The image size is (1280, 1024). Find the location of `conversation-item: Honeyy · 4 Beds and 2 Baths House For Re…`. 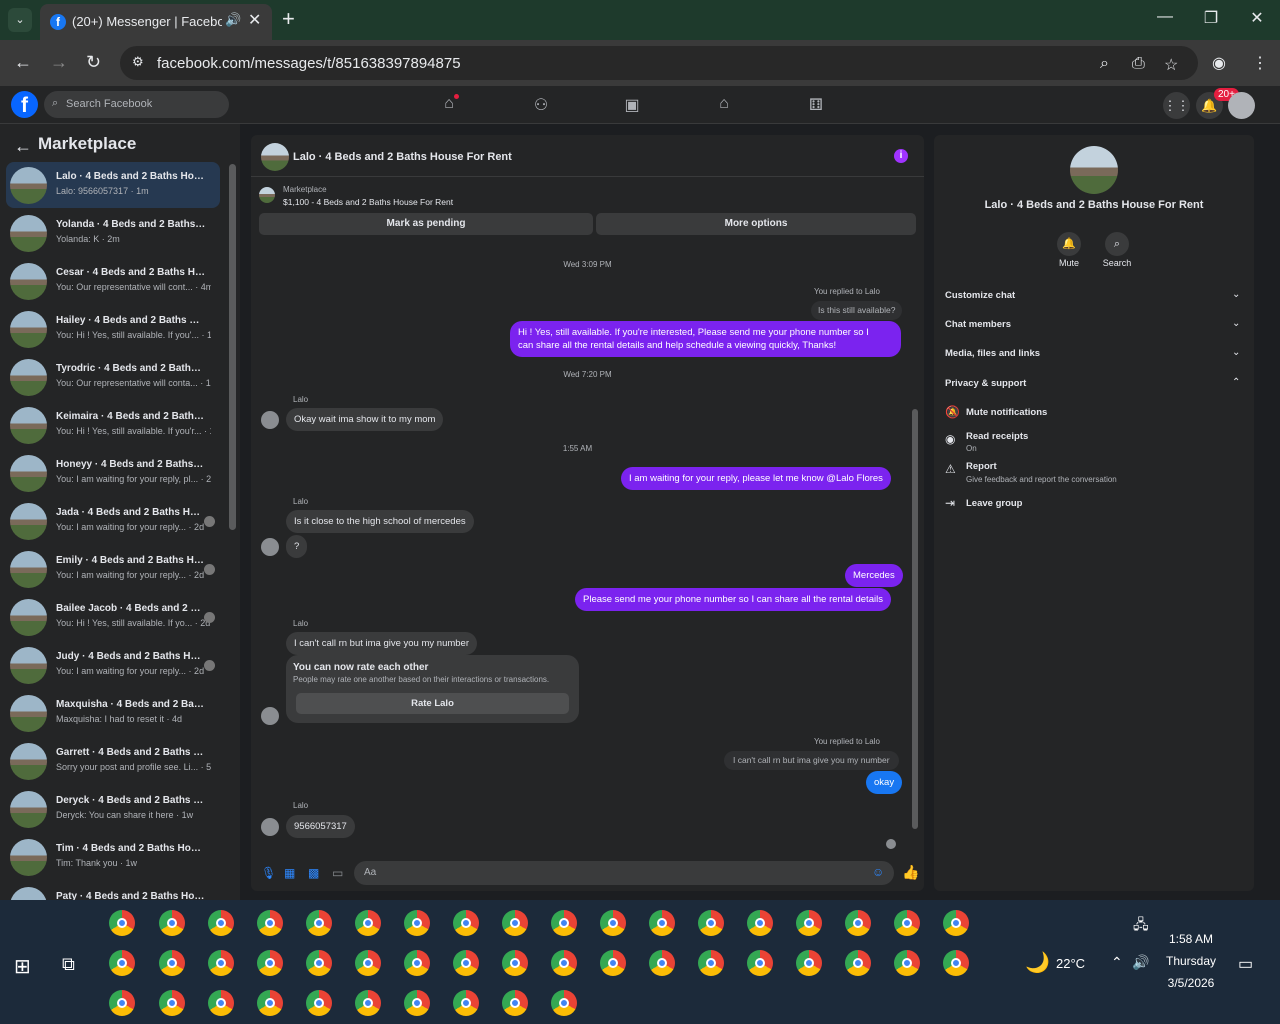

conversation-item: Honeyy · 4 Beds and 2 Baths House For Re… is located at coordinates (113, 473).